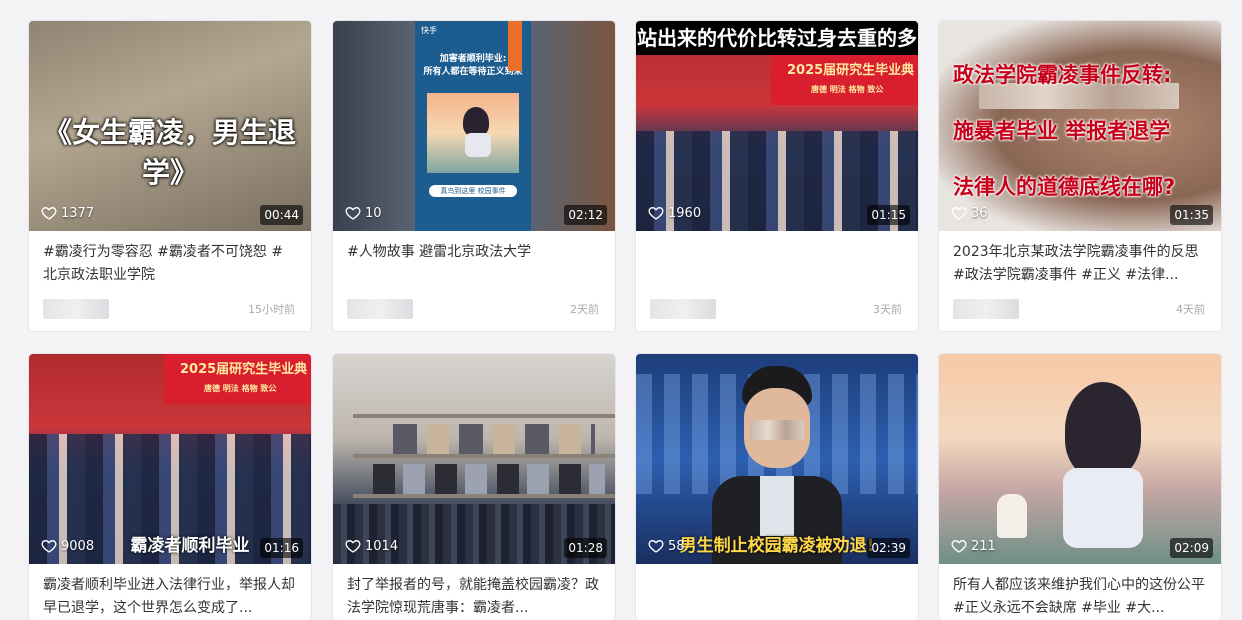 The image size is (1242, 620). Describe the element at coordinates (169, 152) in the screenshot. I see `thumbnail-caption: 《女生霸凌，男生退学》` at that location.